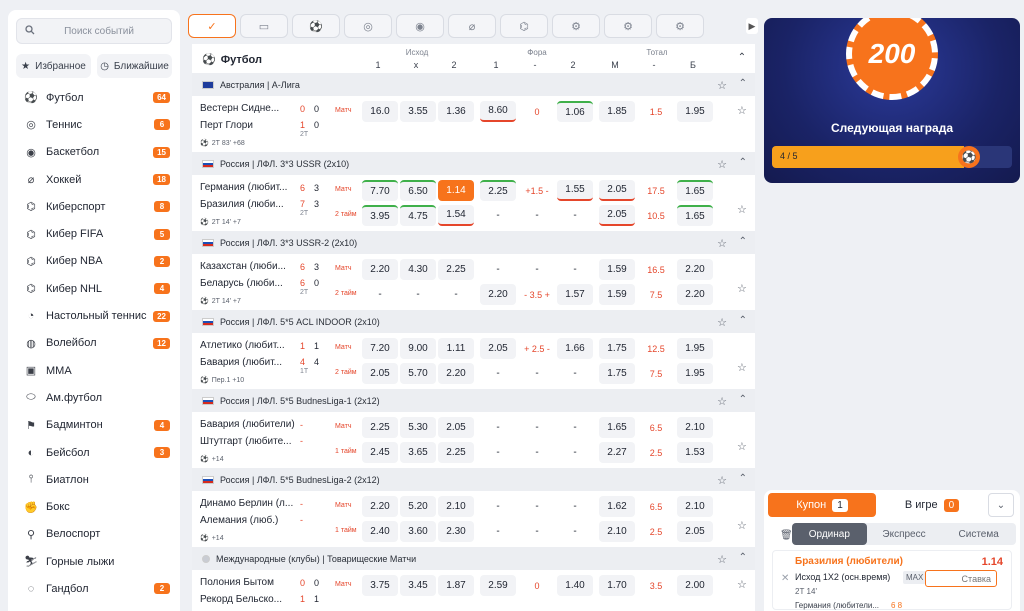 The image size is (1024, 611). Describe the element at coordinates (456, 531) in the screenshot. I see `odd-button: 2.30` at that location.